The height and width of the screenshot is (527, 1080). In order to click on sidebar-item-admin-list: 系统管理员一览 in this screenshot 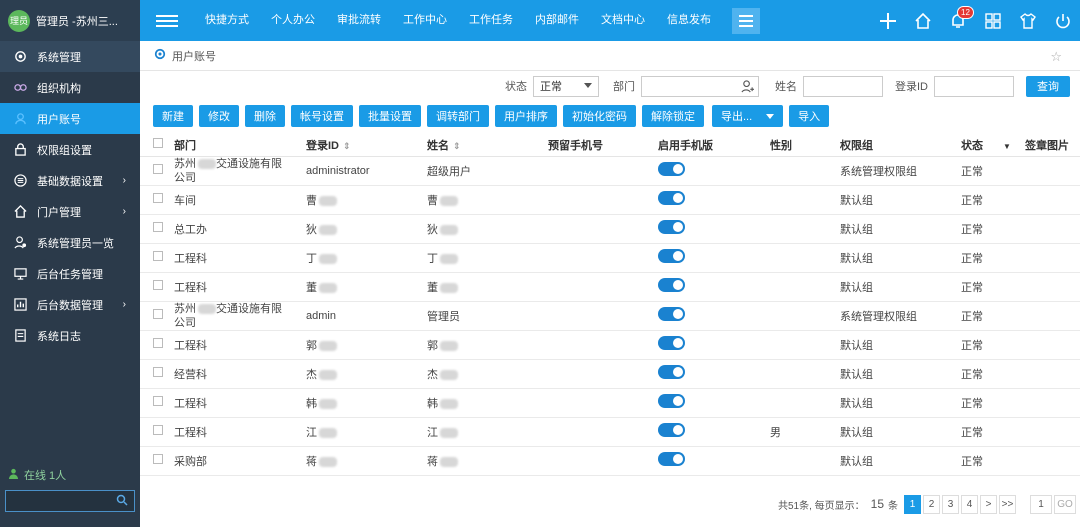, I will do `click(70, 242)`.